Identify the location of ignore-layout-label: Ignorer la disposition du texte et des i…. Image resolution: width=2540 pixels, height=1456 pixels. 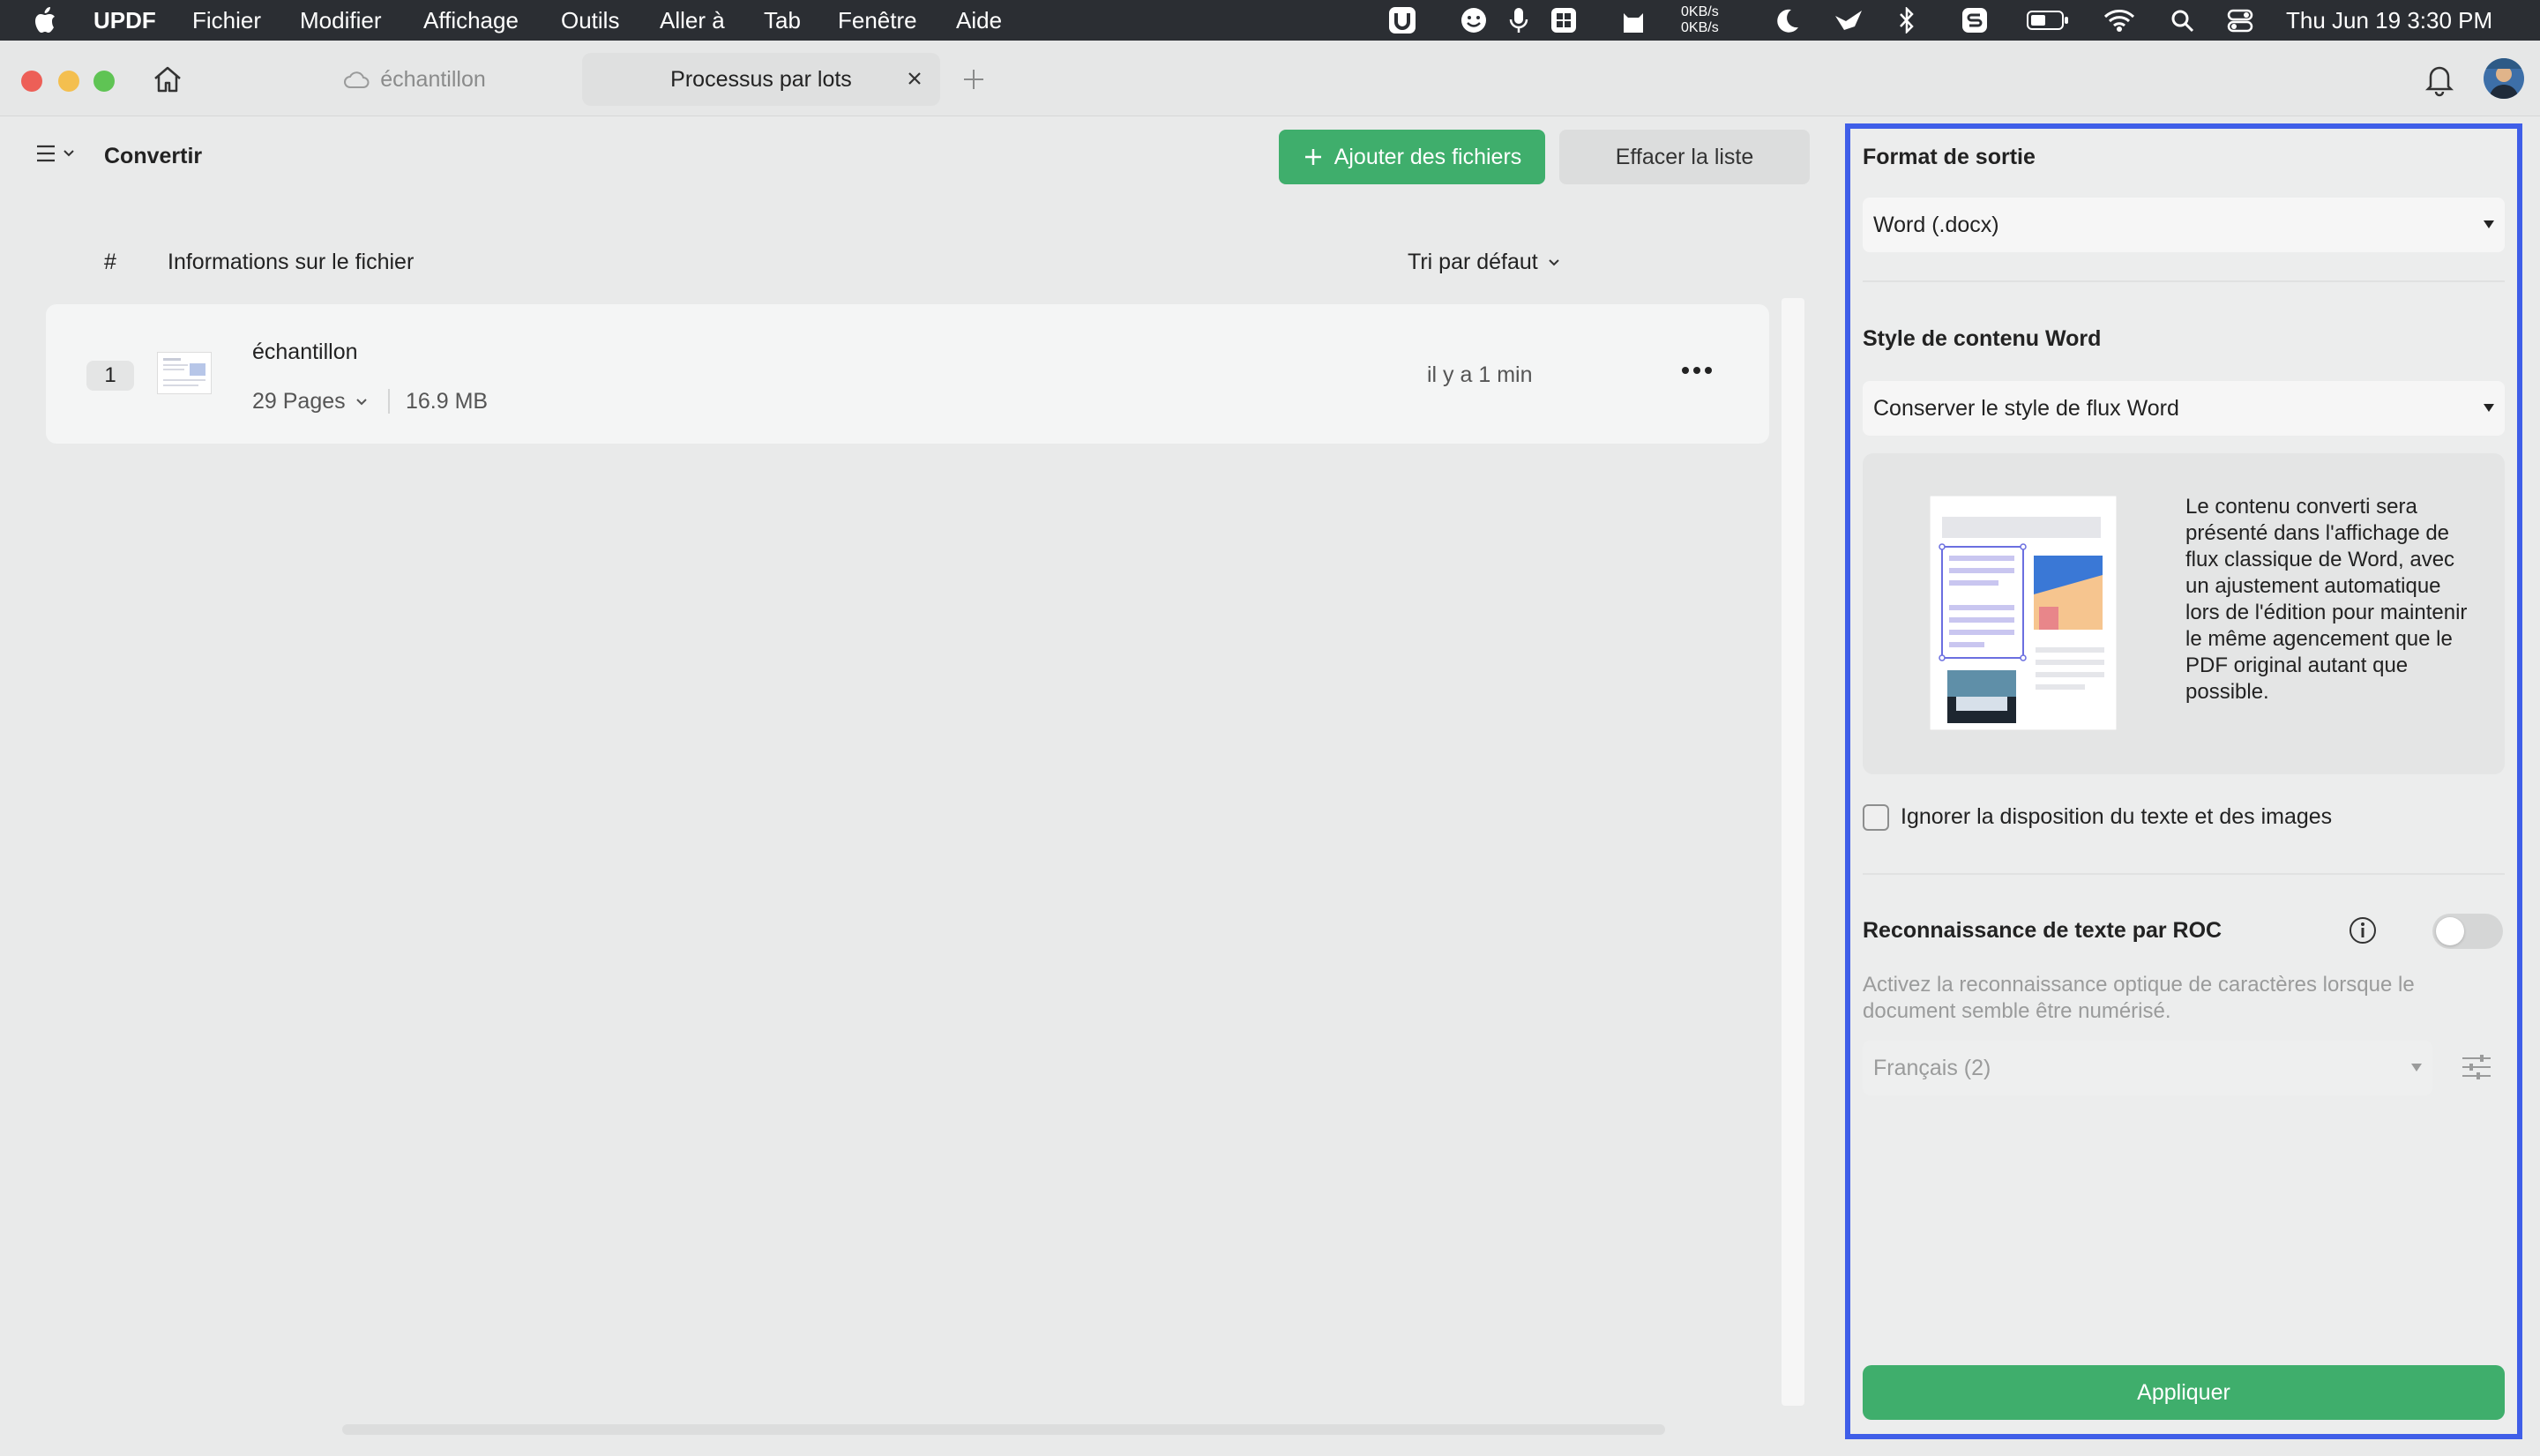
(2117, 816).